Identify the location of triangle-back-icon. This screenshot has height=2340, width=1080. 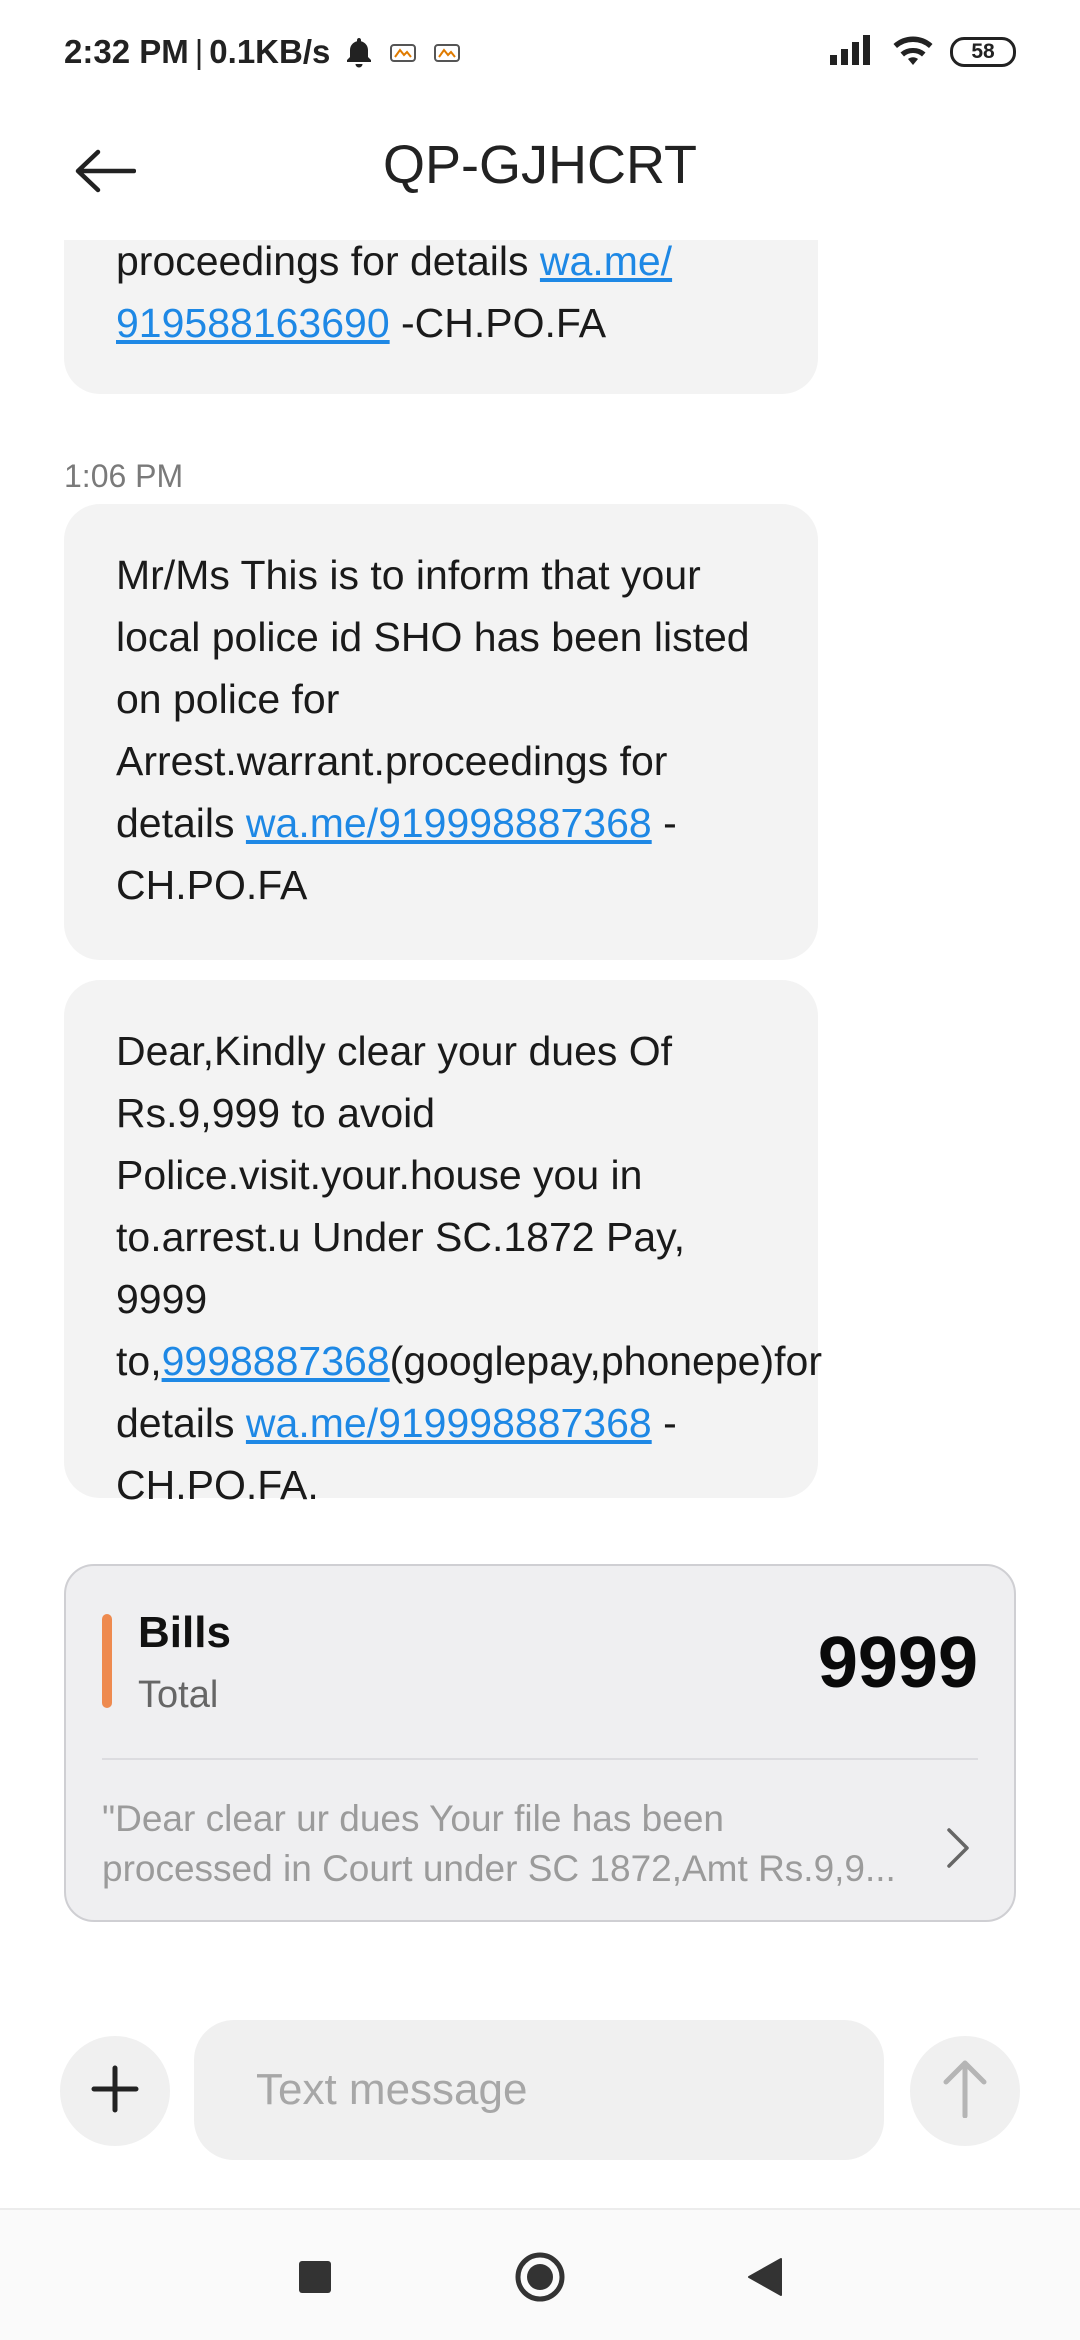
(765, 2279).